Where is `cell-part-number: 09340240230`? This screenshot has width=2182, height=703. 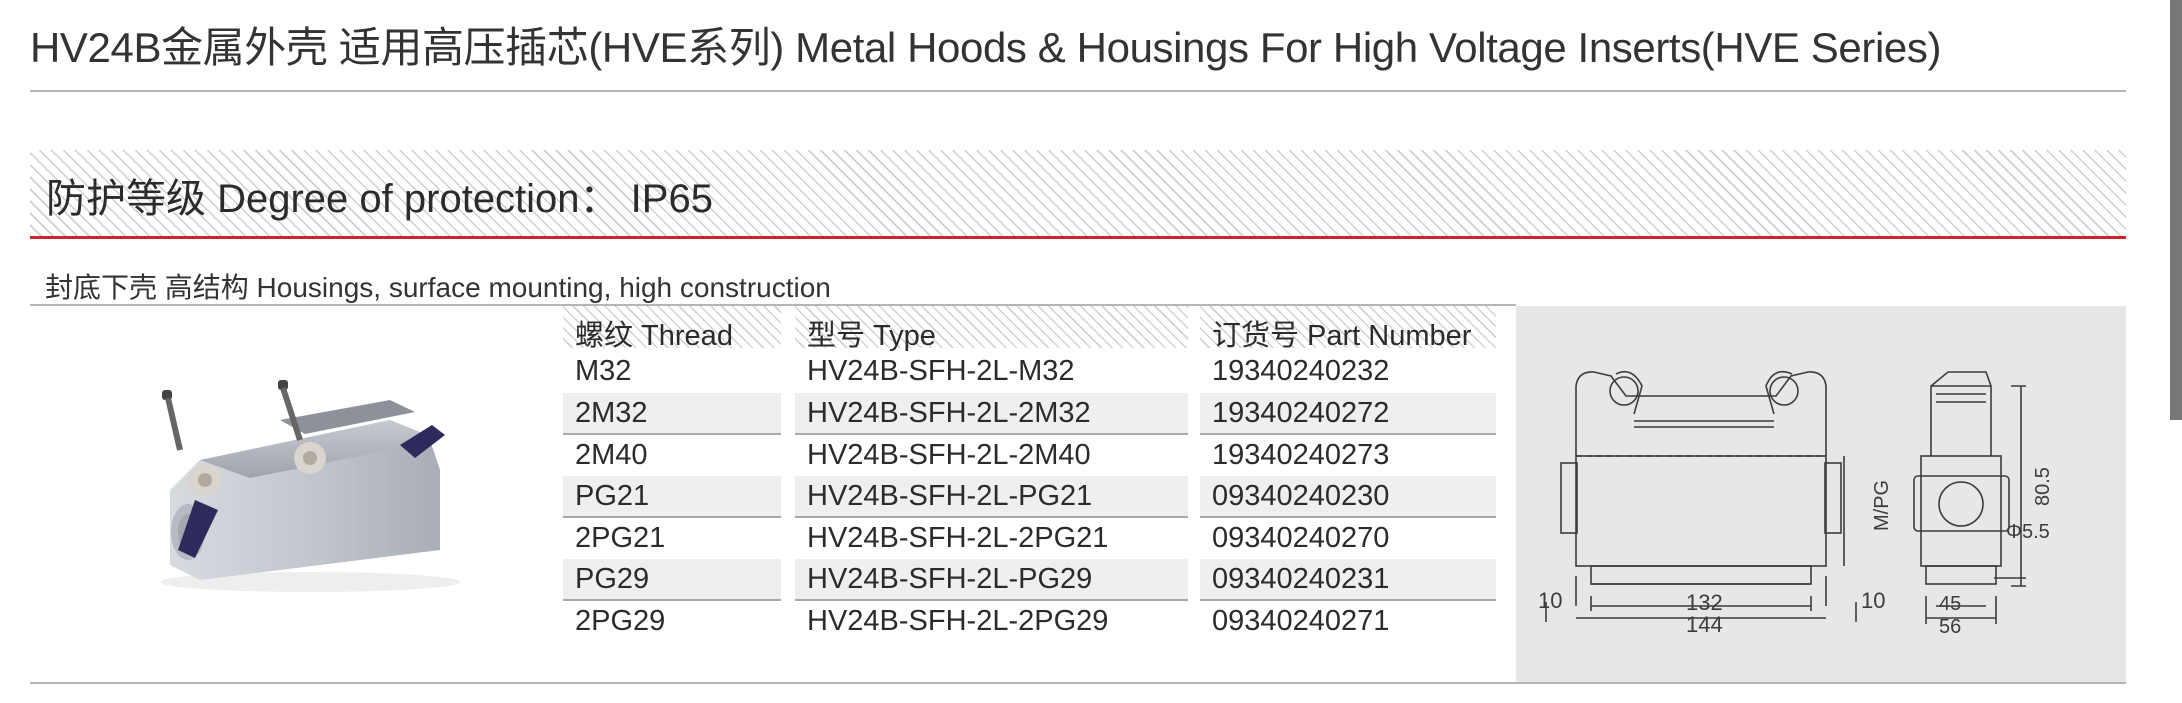
cell-part-number: 09340240230 is located at coordinates (1348, 497).